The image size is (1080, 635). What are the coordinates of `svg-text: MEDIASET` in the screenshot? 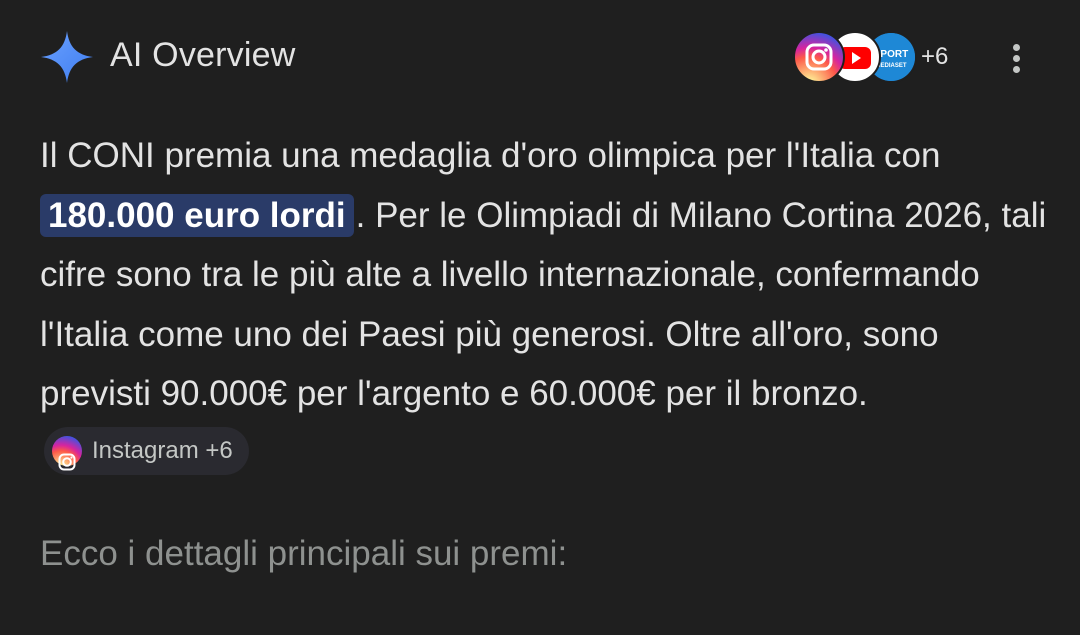 It's located at (890, 66).